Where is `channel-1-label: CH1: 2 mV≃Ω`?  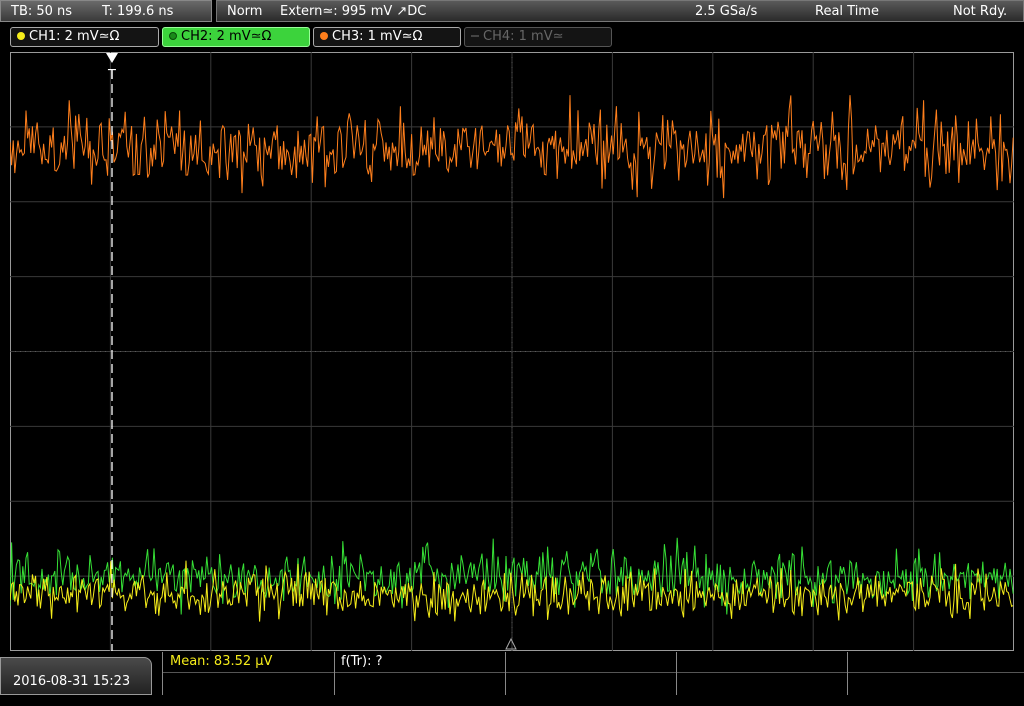
channel-1-label: CH1: 2 mV≃Ω is located at coordinates (74, 36).